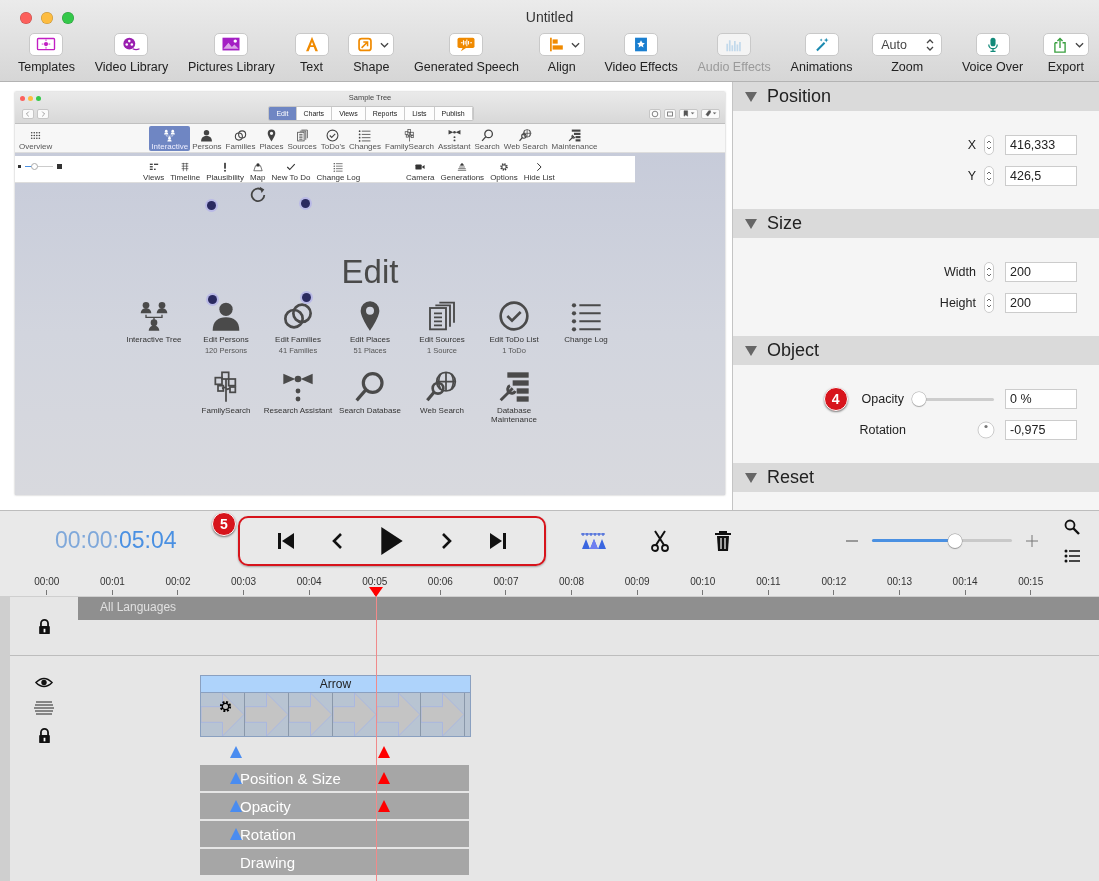 This screenshot has width=1099, height=881. Describe the element at coordinates (1041, 145) in the screenshot. I see `value-field: 416,333` at that location.